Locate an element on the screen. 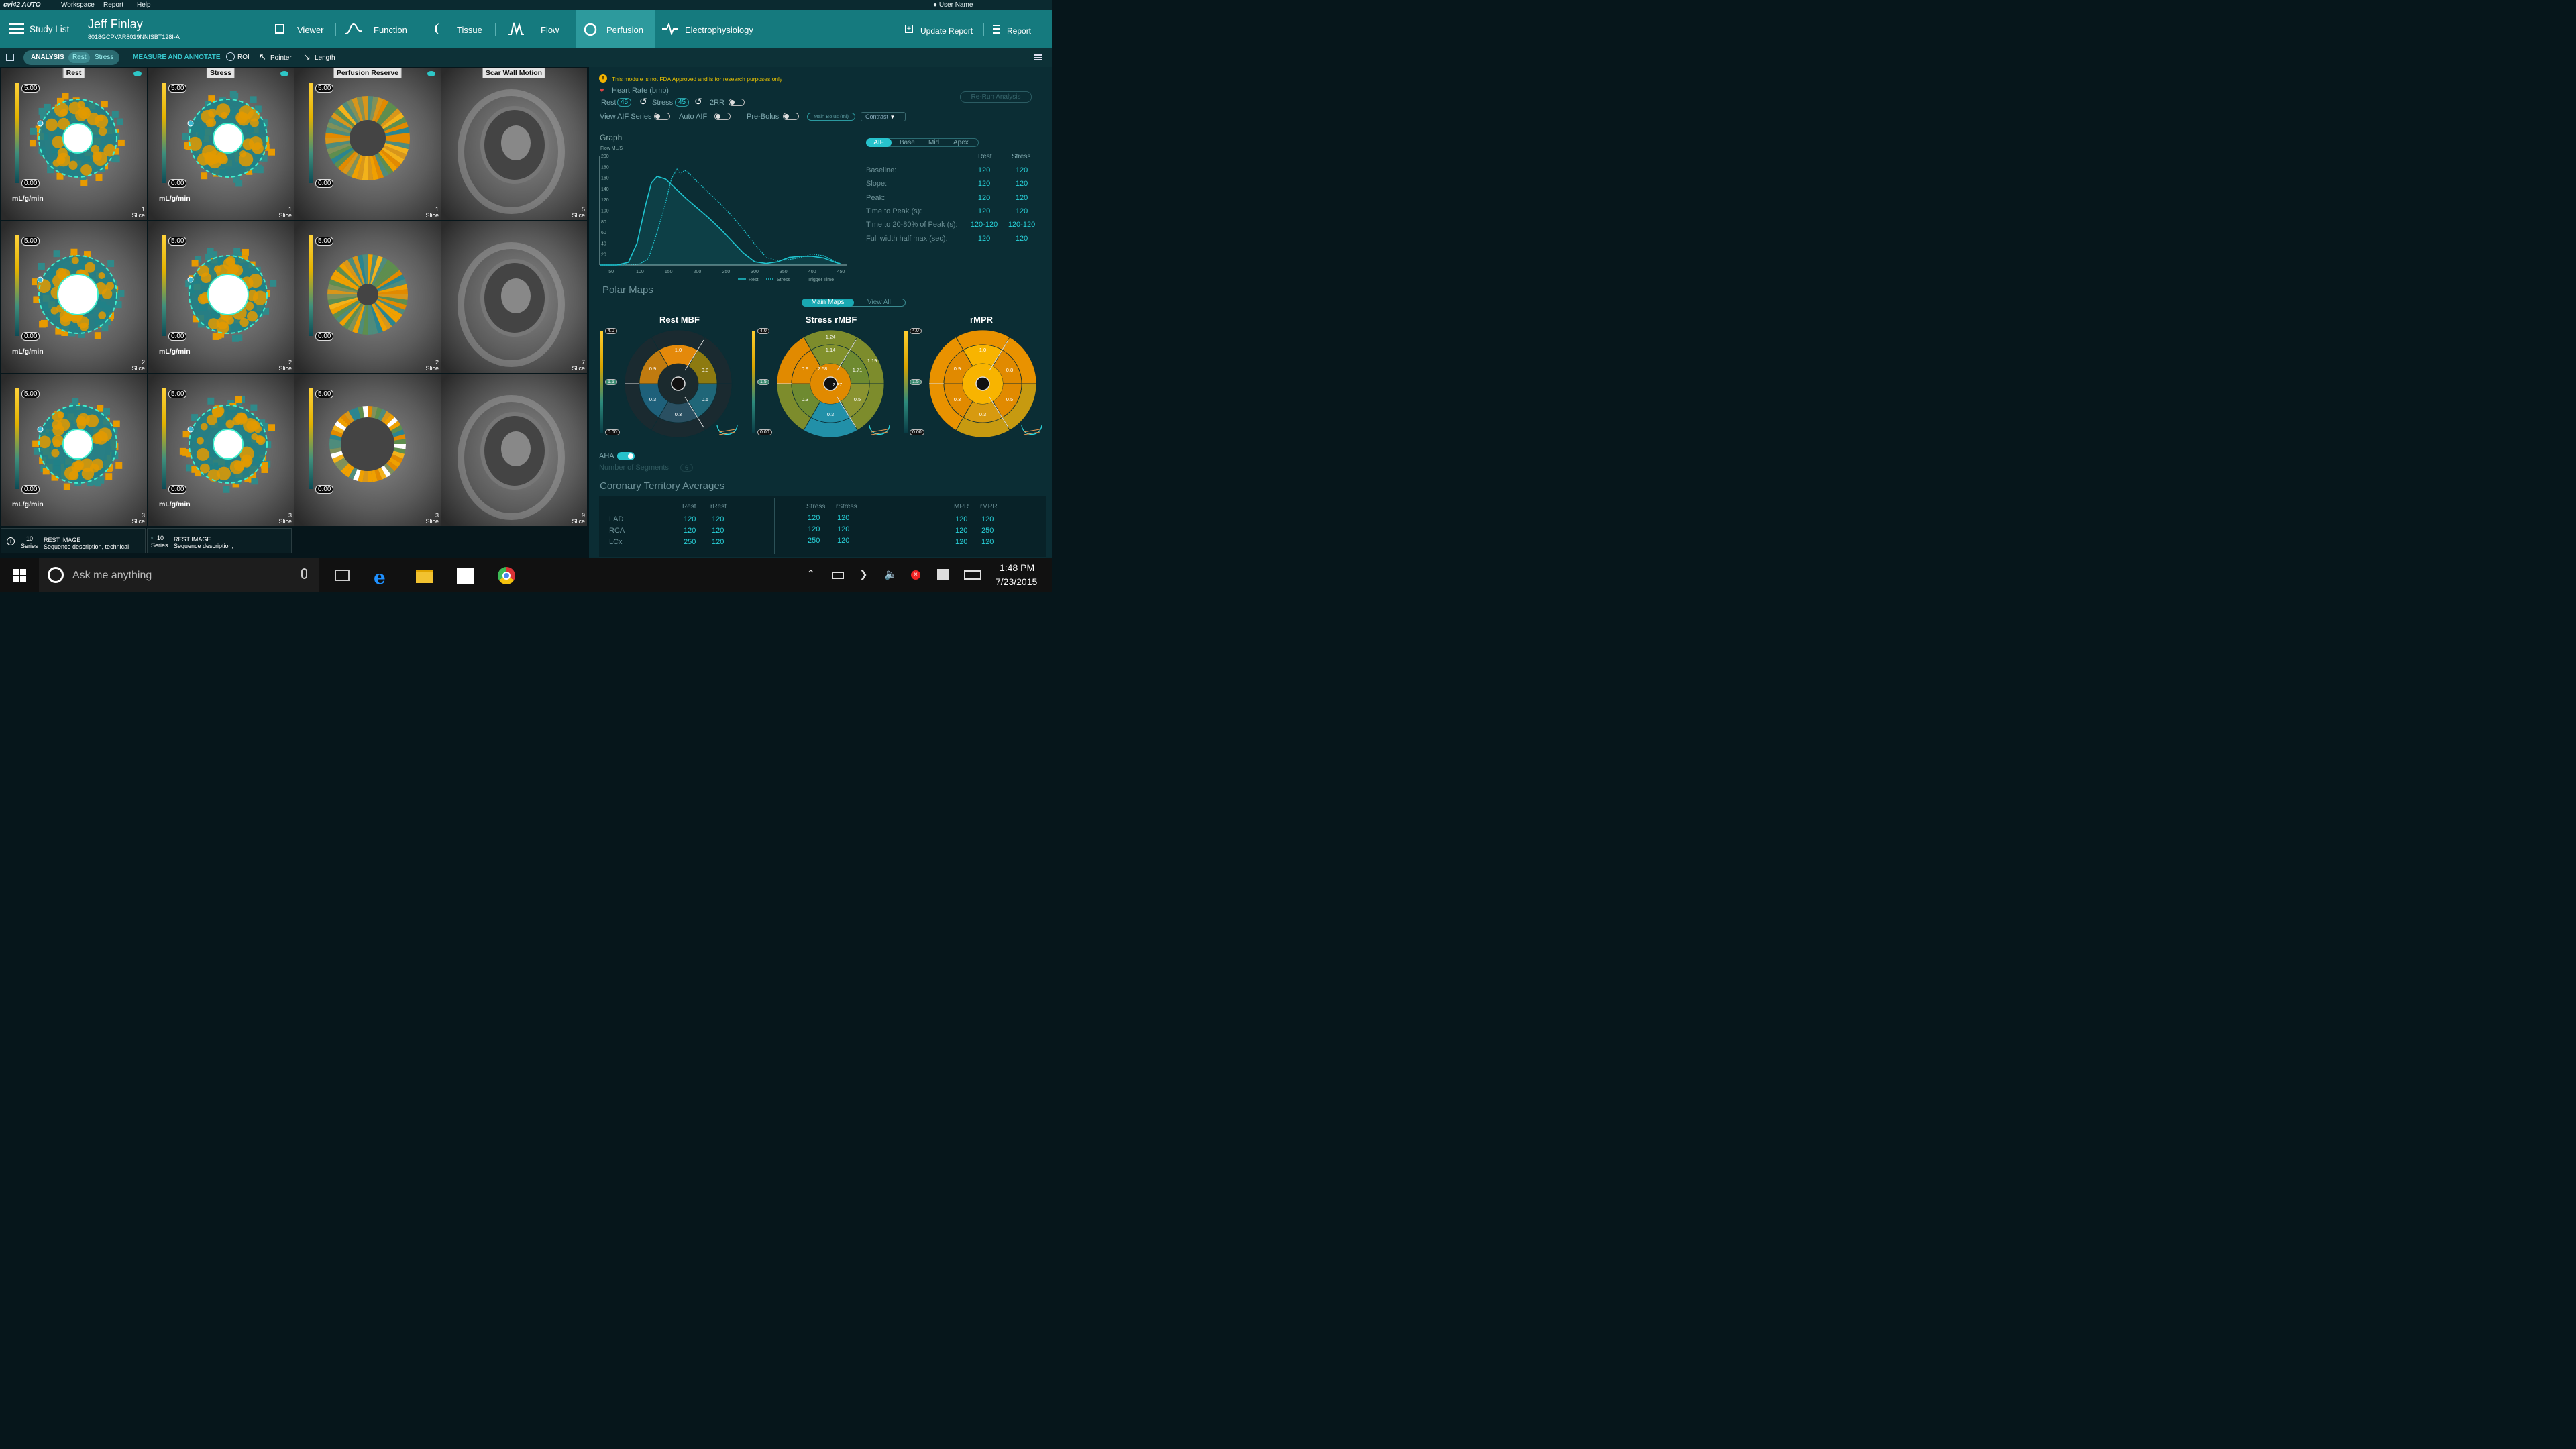  wifi-icon: ❯ is located at coordinates (863, 574).